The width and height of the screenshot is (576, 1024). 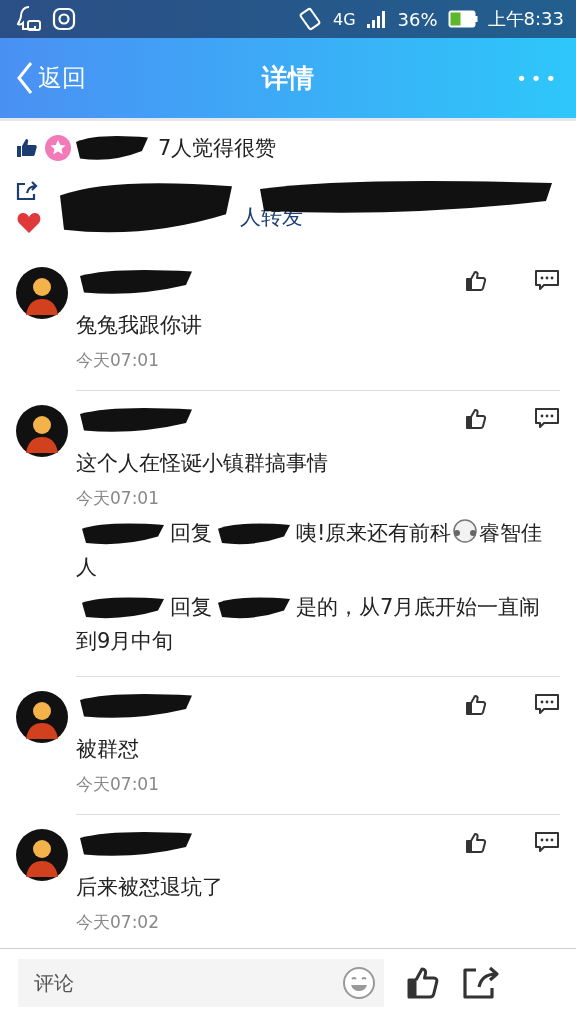 I want to click on vibrate-icon, so click(x=310, y=19).